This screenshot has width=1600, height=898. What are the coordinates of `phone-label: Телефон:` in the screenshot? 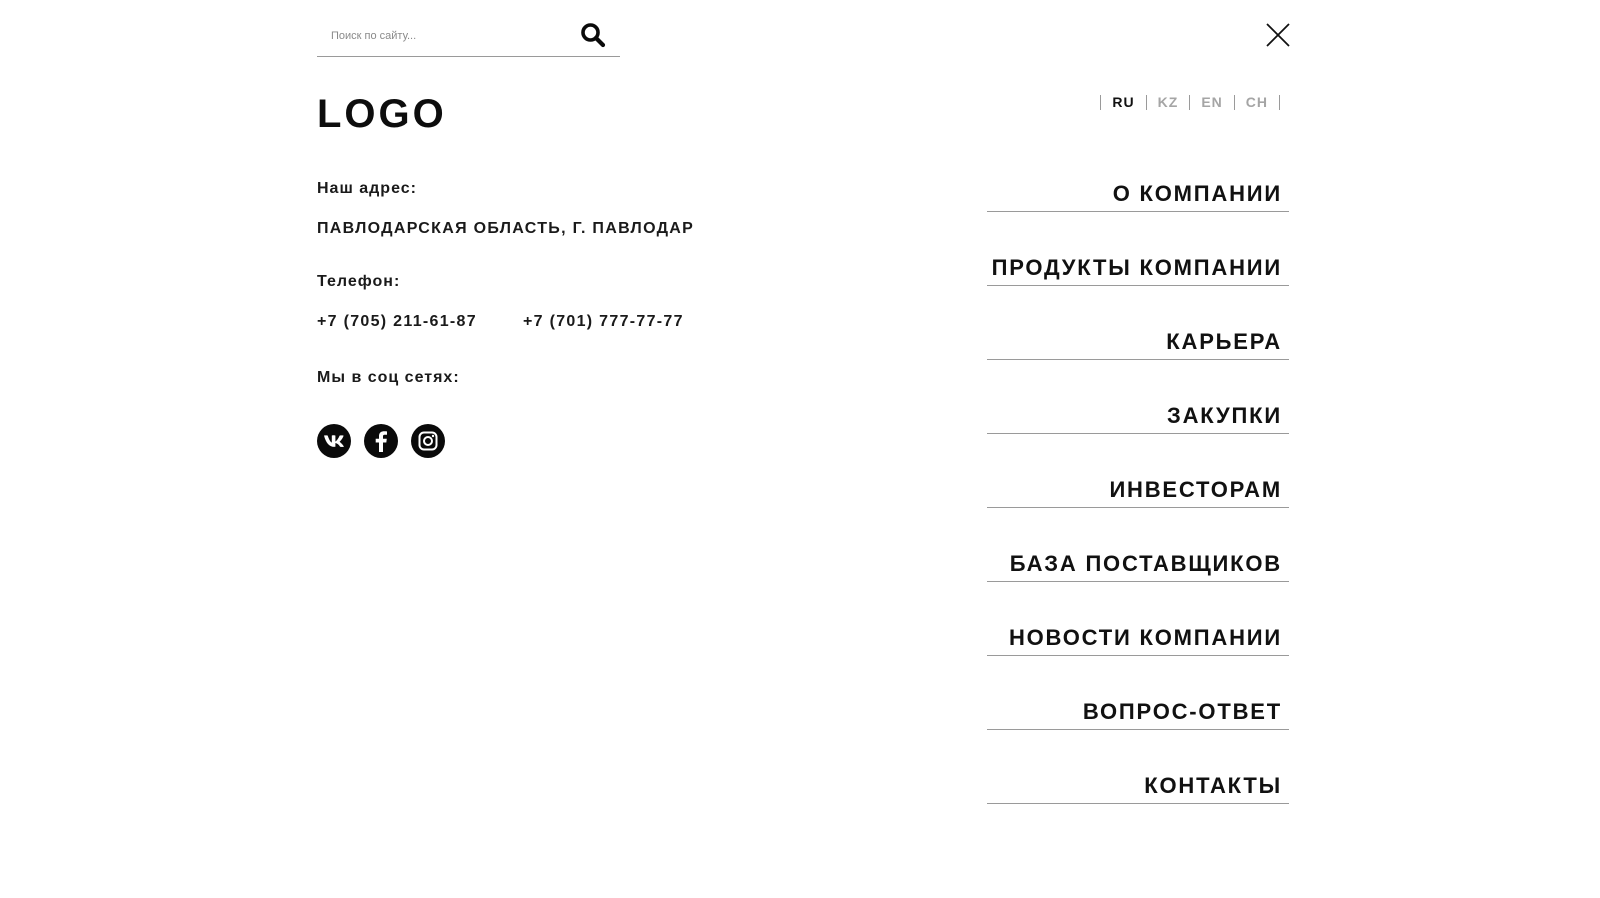 It's located at (359, 281).